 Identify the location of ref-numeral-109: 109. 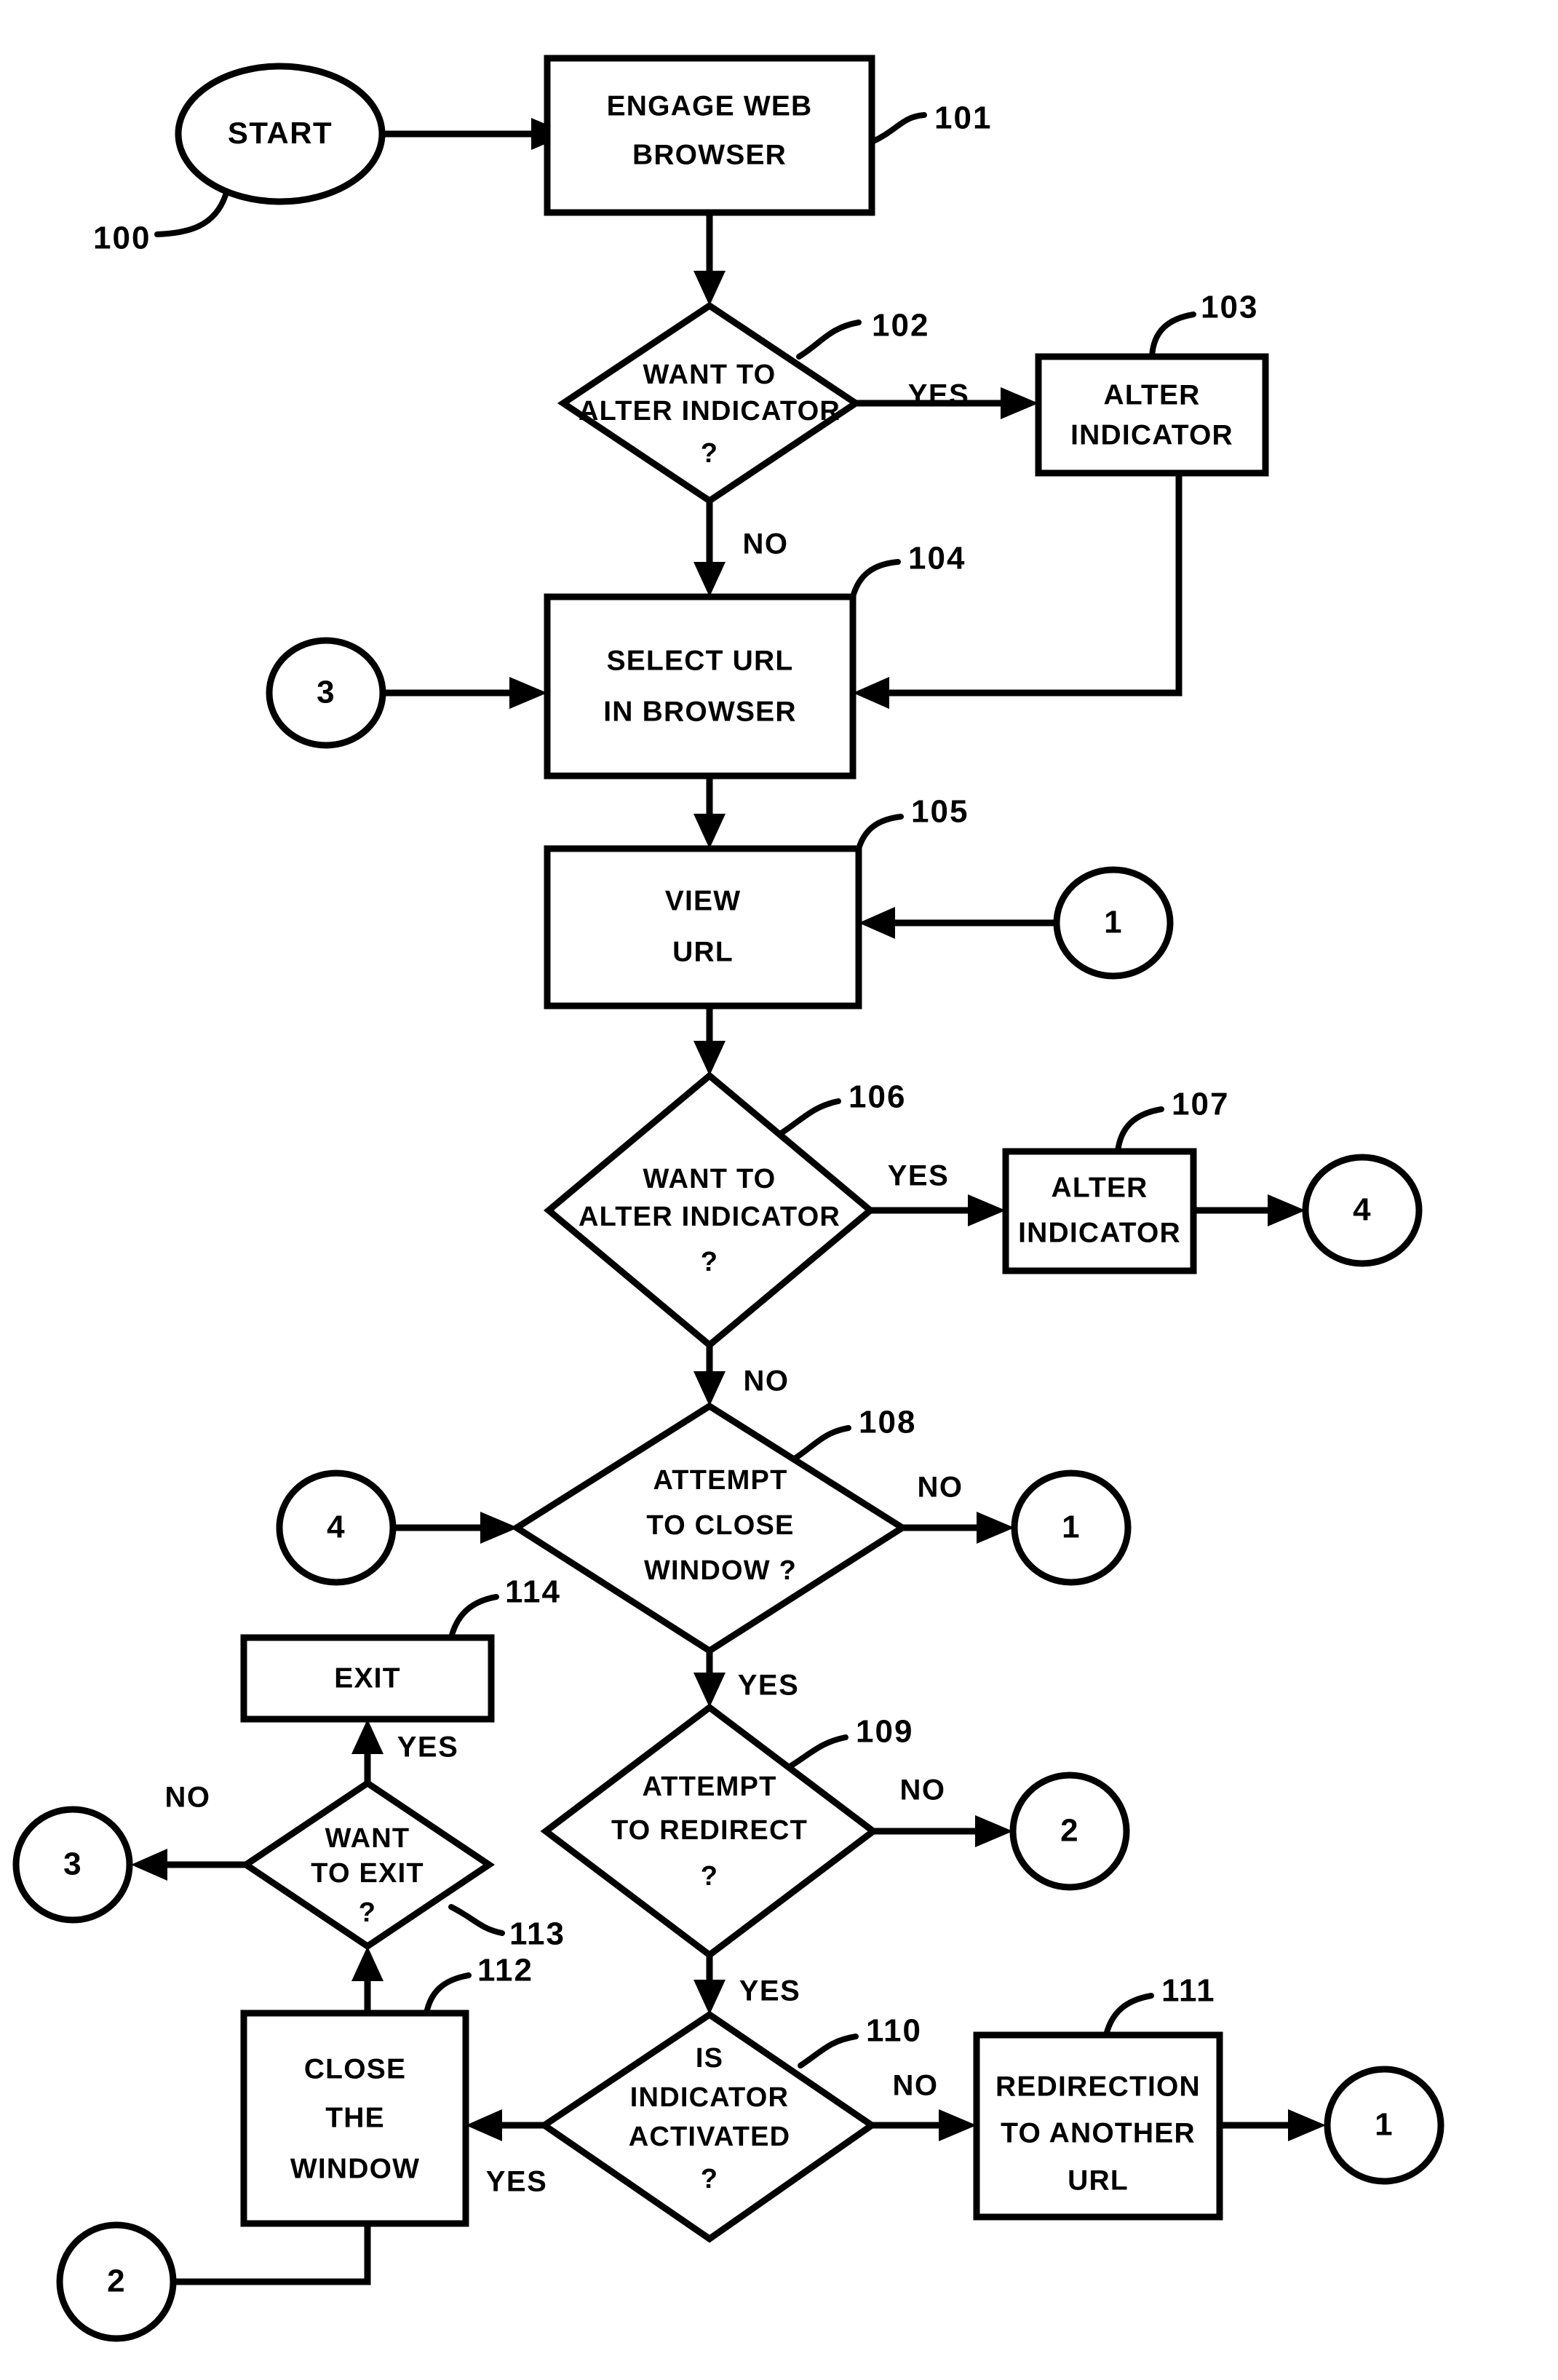
(884, 1732).